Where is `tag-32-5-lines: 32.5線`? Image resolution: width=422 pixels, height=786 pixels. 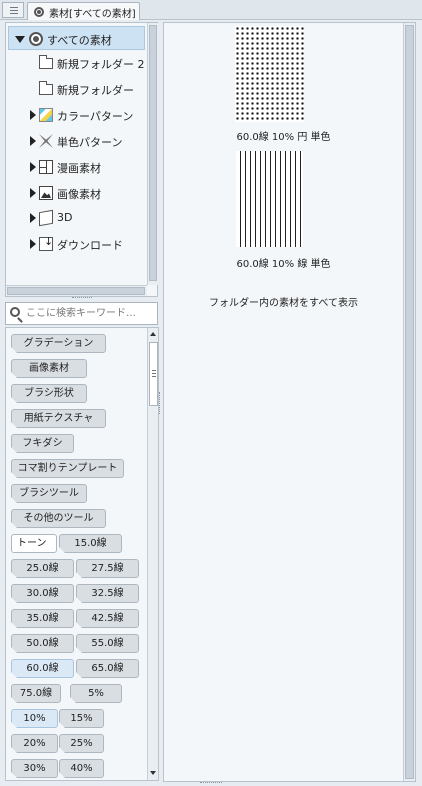 tag-32-5-lines: 32.5線 is located at coordinates (107, 593).